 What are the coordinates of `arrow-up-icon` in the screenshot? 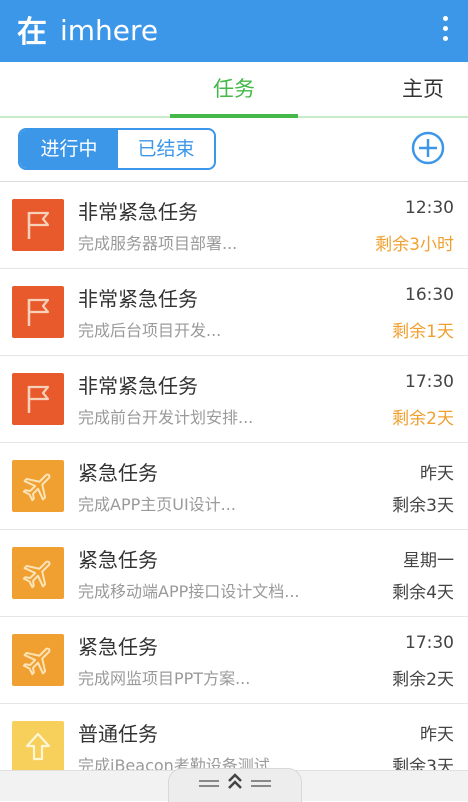 It's located at (38, 747).